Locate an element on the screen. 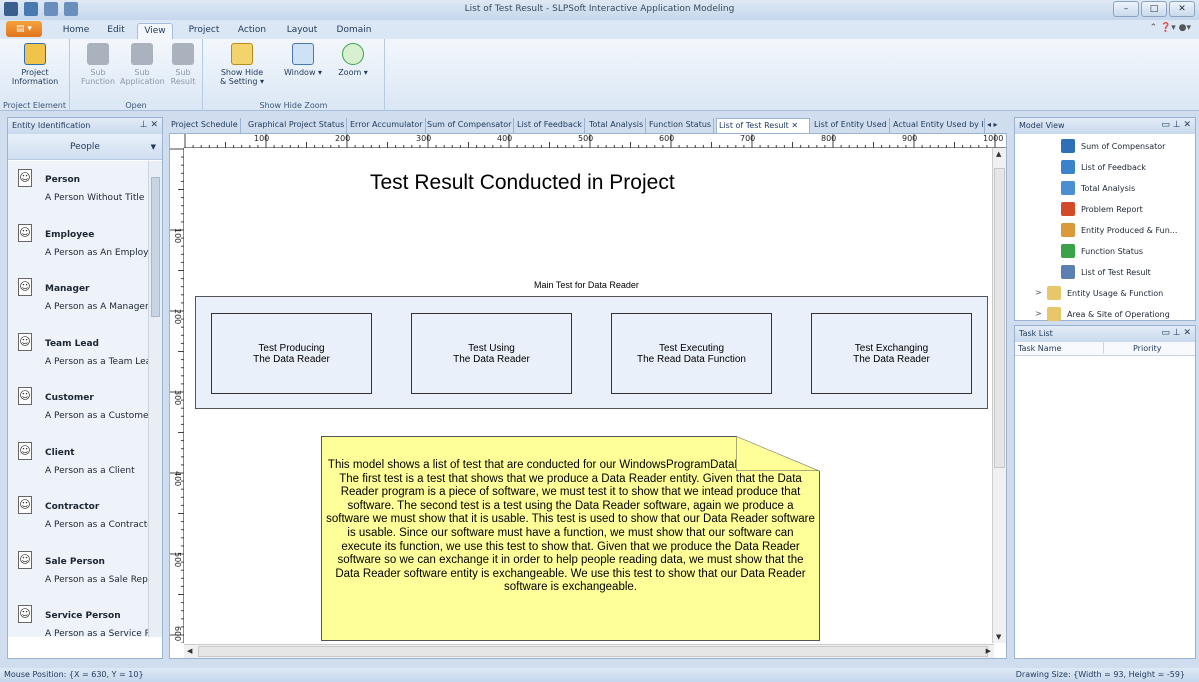  ruler-label: 900 is located at coordinates (910, 138).